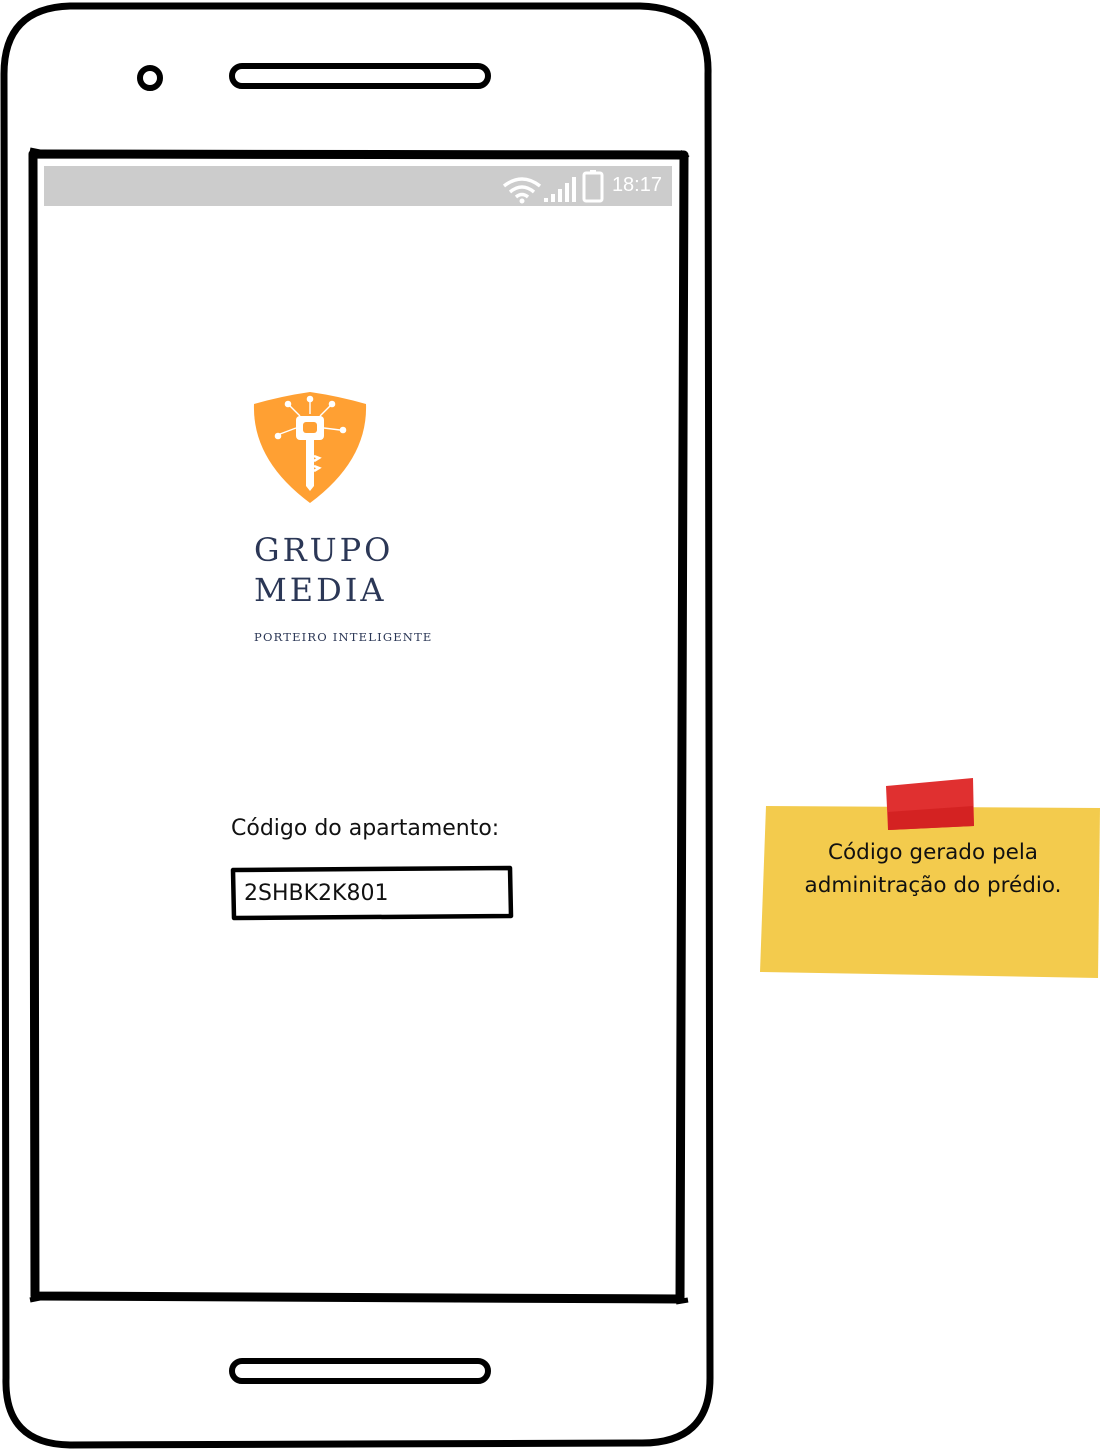  Describe the element at coordinates (371, 893) in the screenshot. I see `apartment-code-input` at that location.